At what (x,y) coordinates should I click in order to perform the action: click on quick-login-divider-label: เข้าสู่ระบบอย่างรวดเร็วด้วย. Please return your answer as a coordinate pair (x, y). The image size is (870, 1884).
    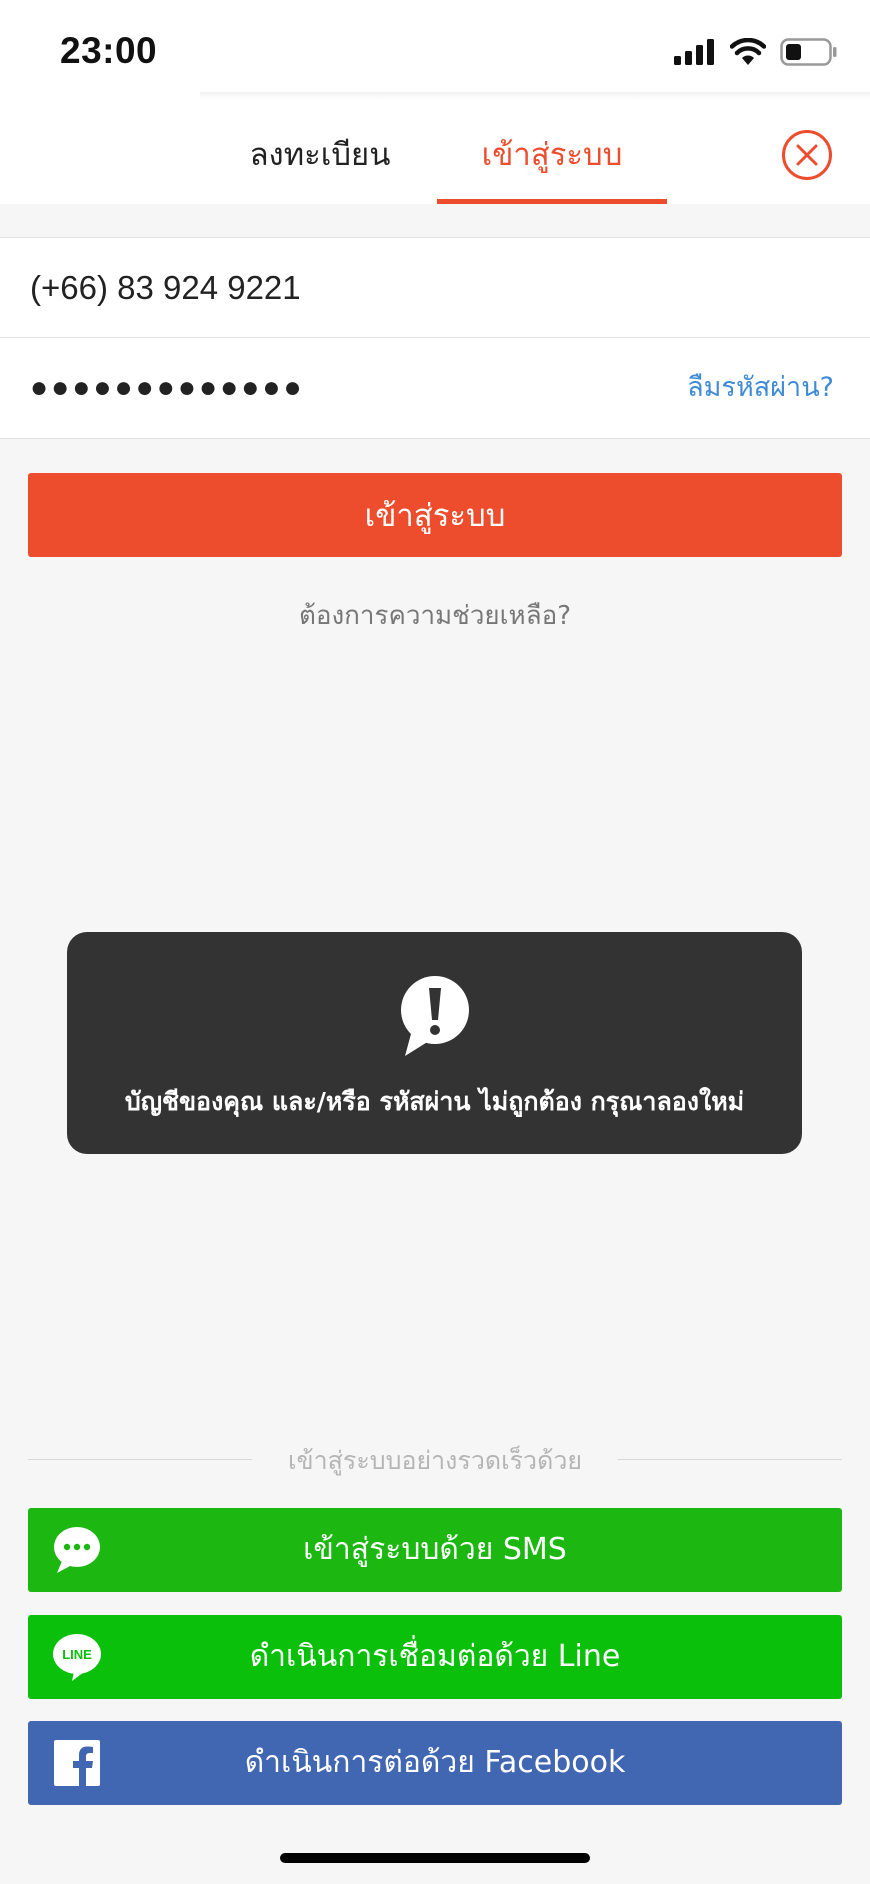
    Looking at the image, I should click on (435, 1460).